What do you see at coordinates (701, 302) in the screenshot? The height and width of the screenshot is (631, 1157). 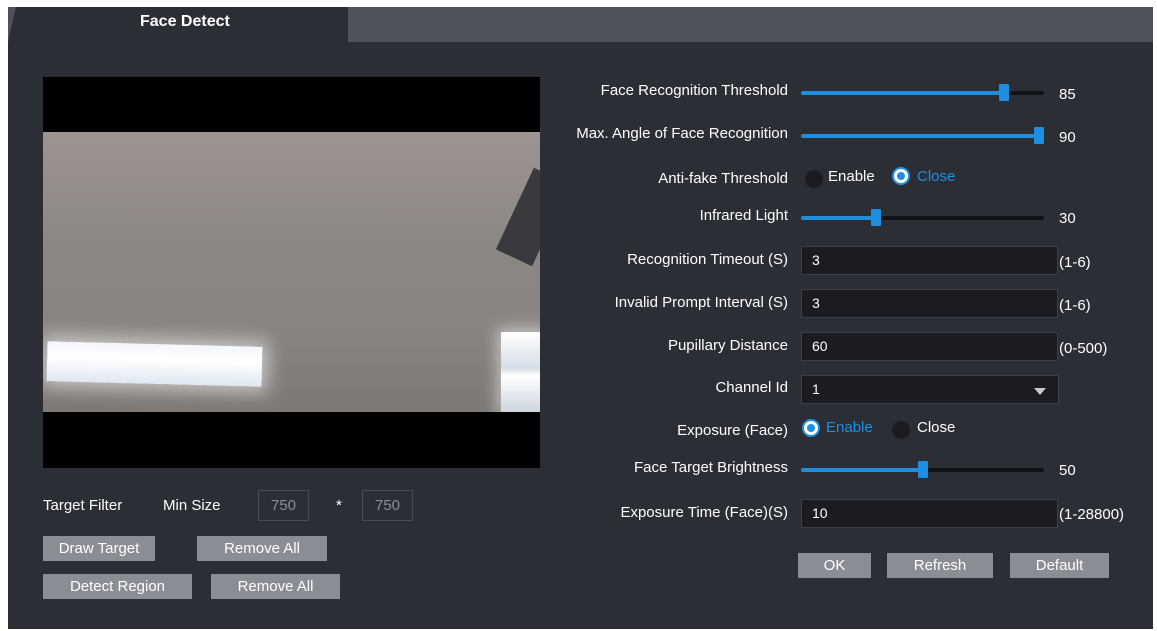 I see `invalid-prompt-interval-label: Invalid Prompt Interval (S)` at bounding box center [701, 302].